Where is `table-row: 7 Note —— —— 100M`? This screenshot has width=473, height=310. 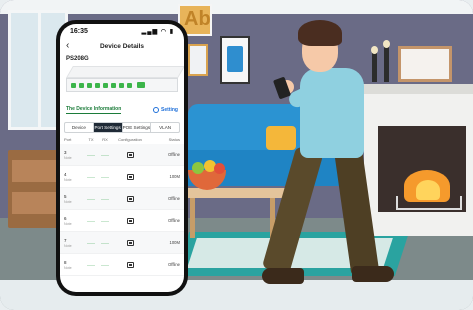 table-row: 7 Note —— —— 100M is located at coordinates (122, 243).